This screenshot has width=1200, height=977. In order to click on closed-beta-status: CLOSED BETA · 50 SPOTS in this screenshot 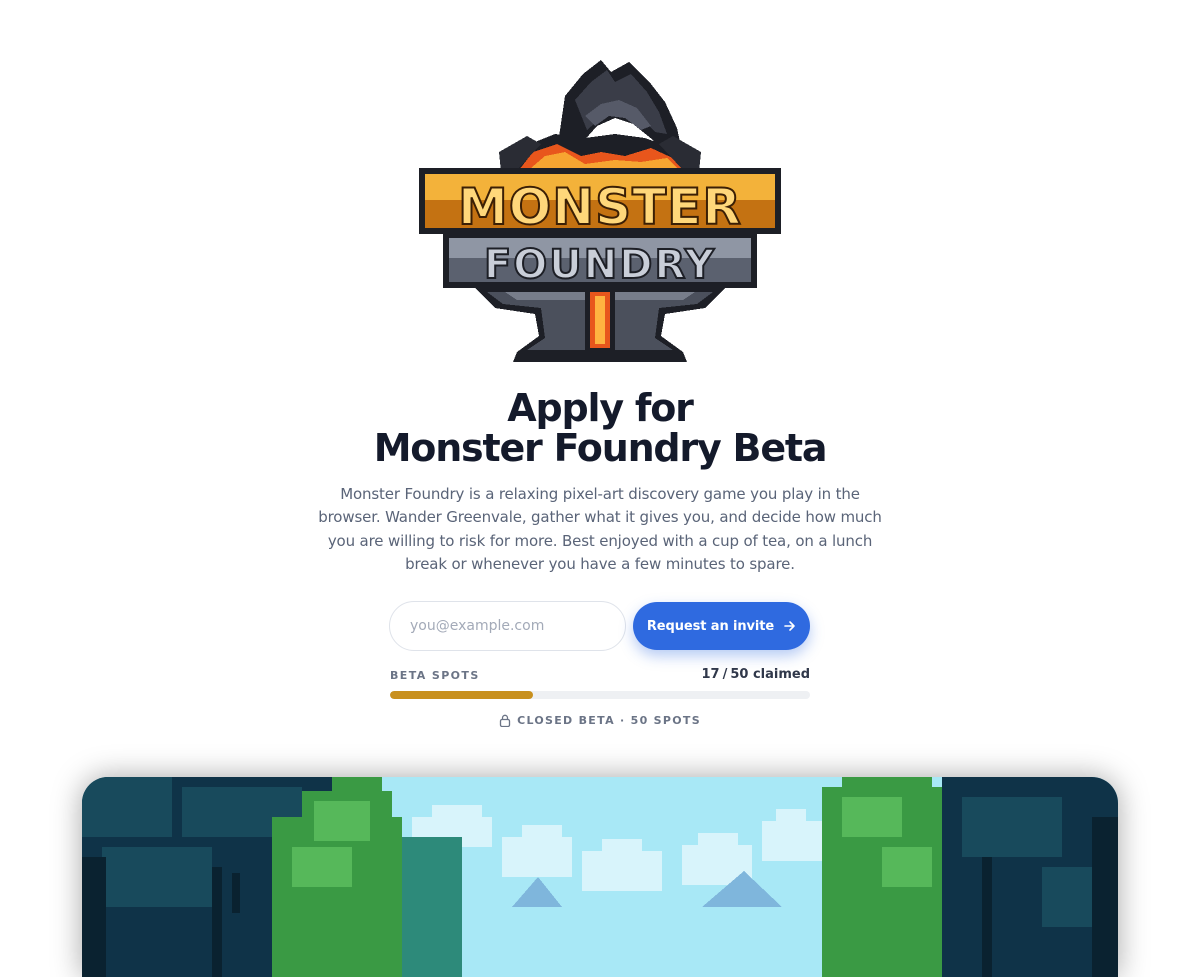, I will do `click(600, 720)`.